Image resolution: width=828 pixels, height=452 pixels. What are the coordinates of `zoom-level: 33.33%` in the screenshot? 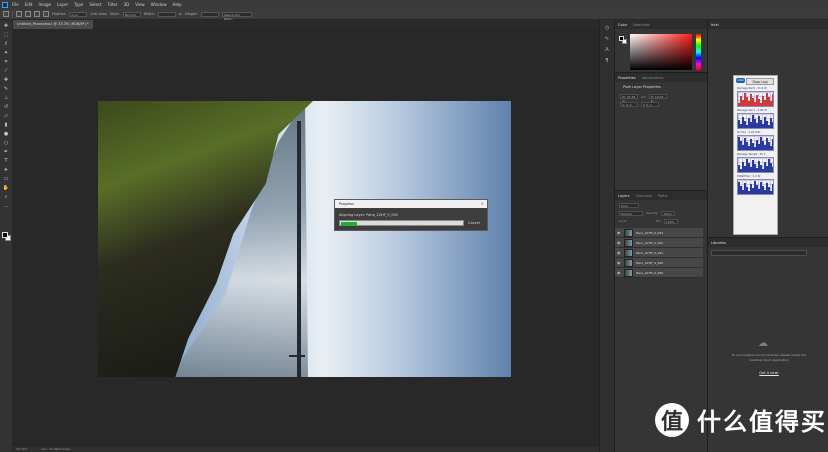 It's located at (21, 449).